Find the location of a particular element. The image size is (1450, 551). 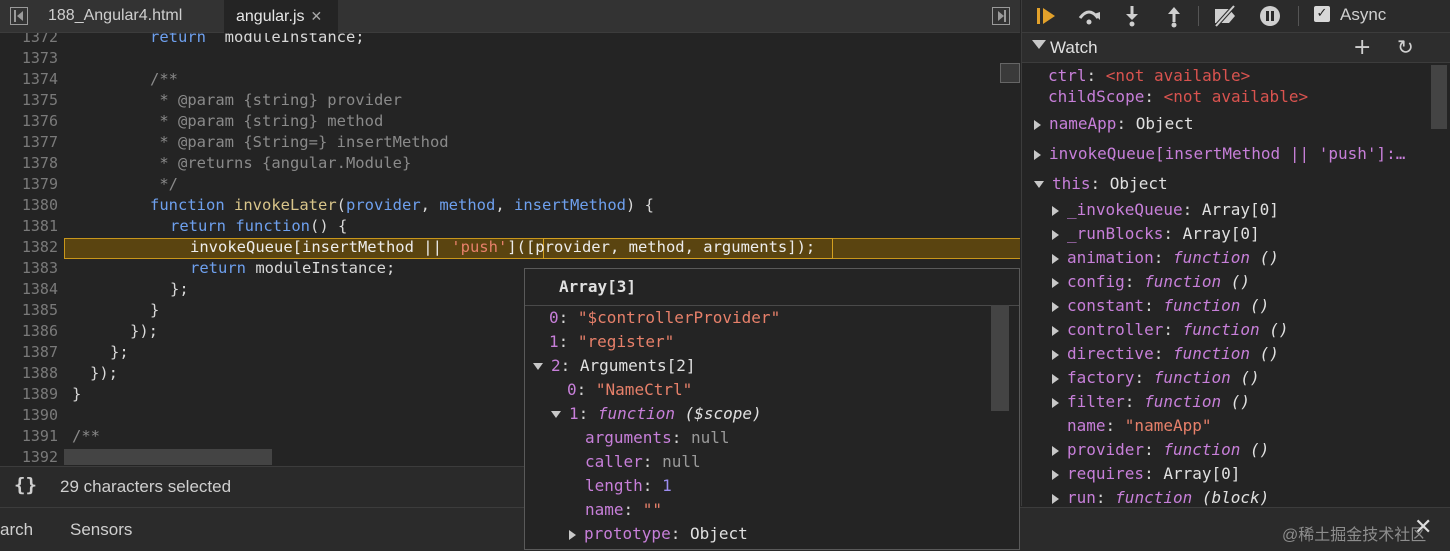

property-key: name is located at coordinates (1086, 425).